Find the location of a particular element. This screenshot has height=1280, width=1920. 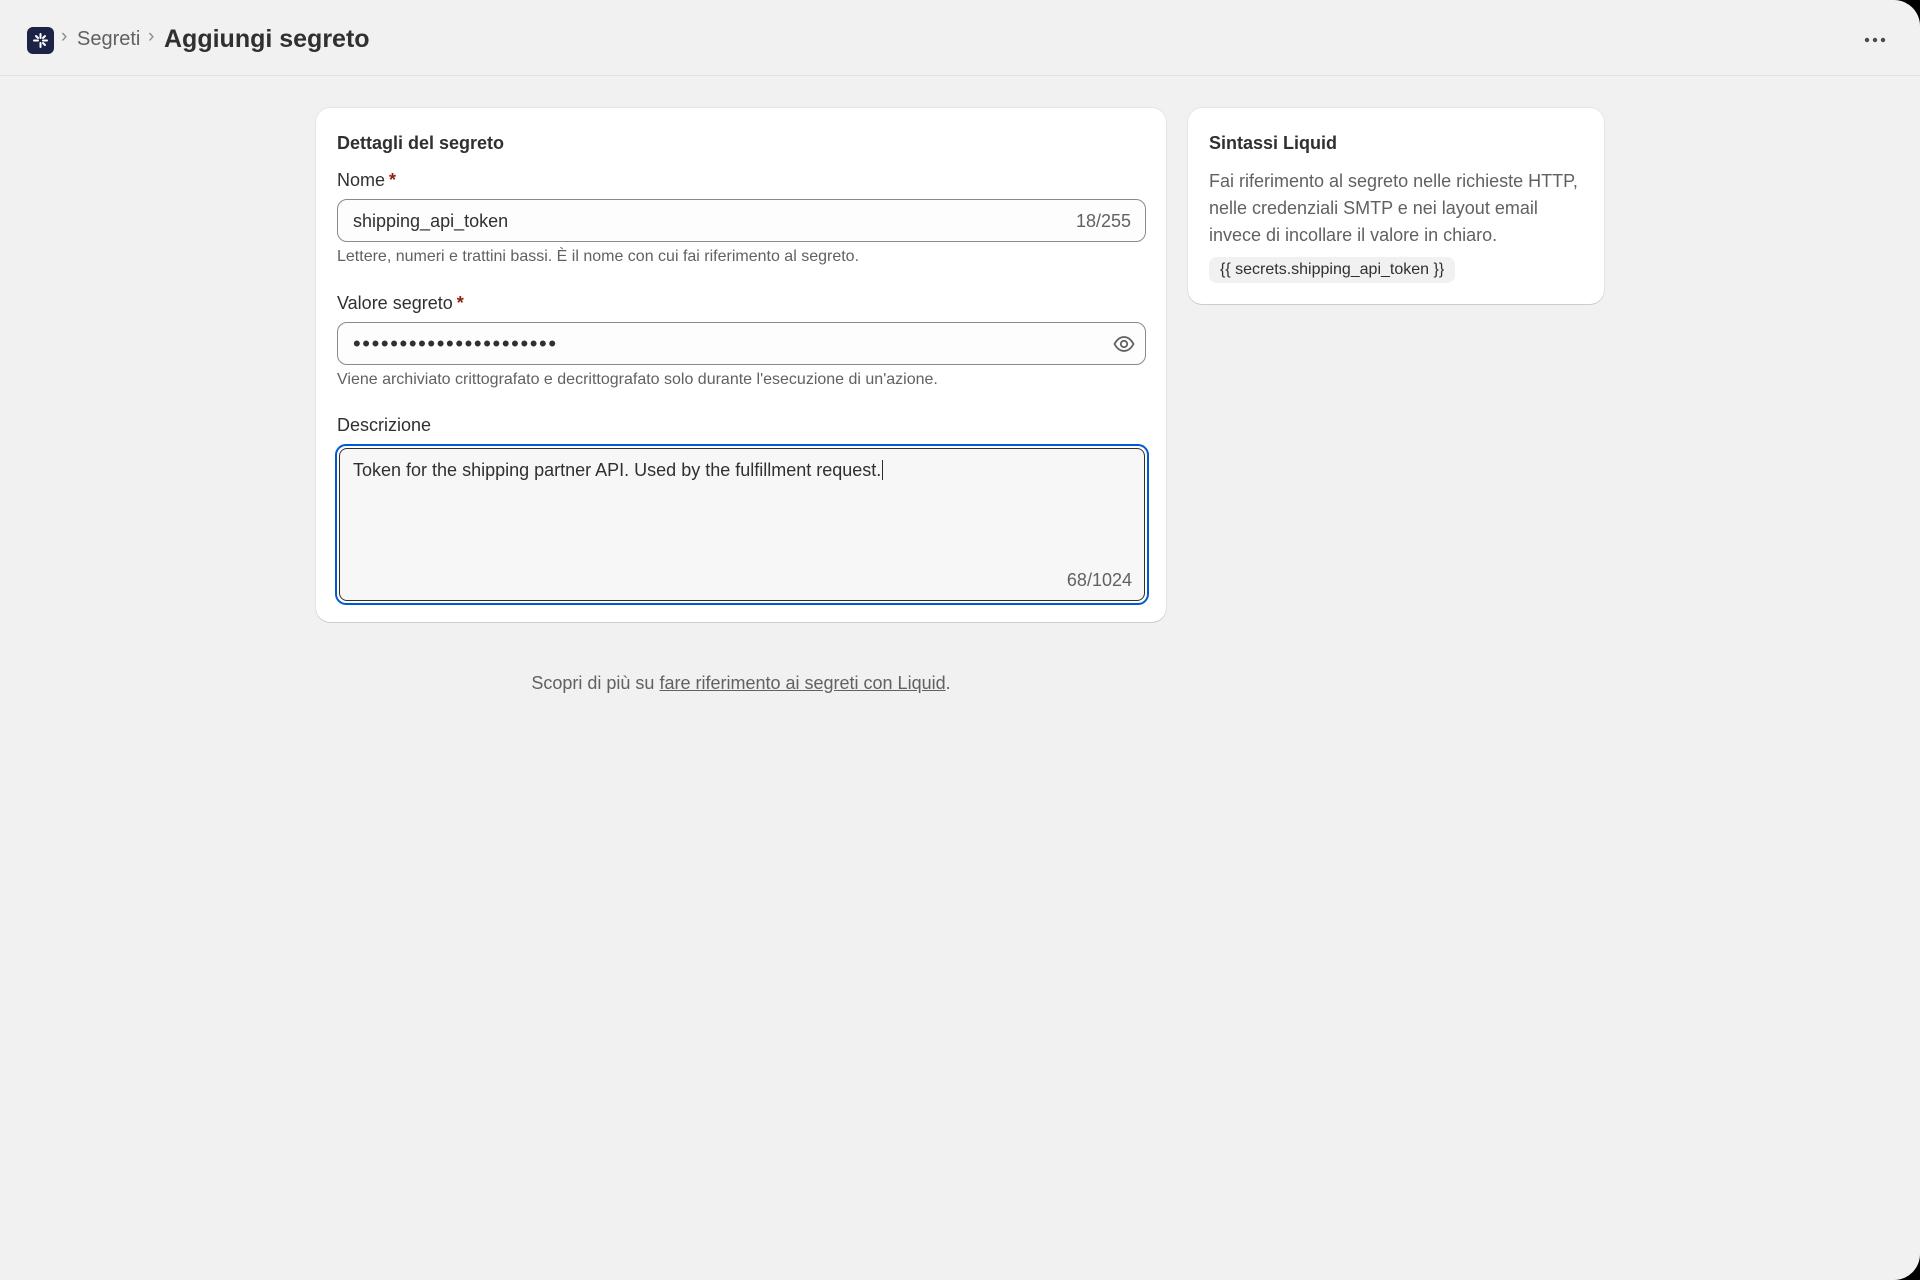

eye-icon is located at coordinates (1124, 344).